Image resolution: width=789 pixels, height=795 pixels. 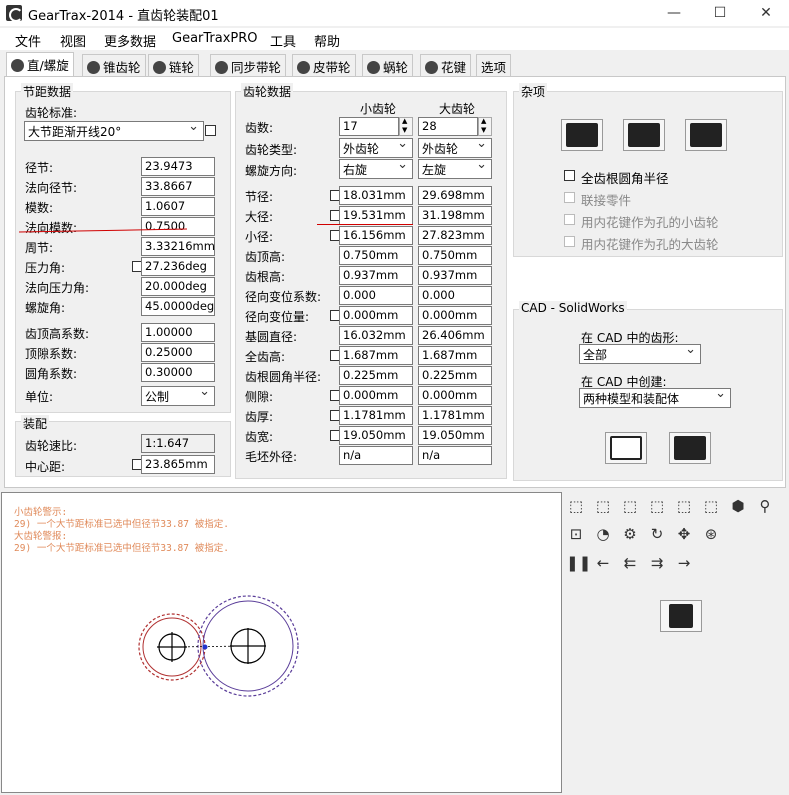 What do you see at coordinates (406, 126) in the screenshot?
I see `teeth-small-spinner` at bounding box center [406, 126].